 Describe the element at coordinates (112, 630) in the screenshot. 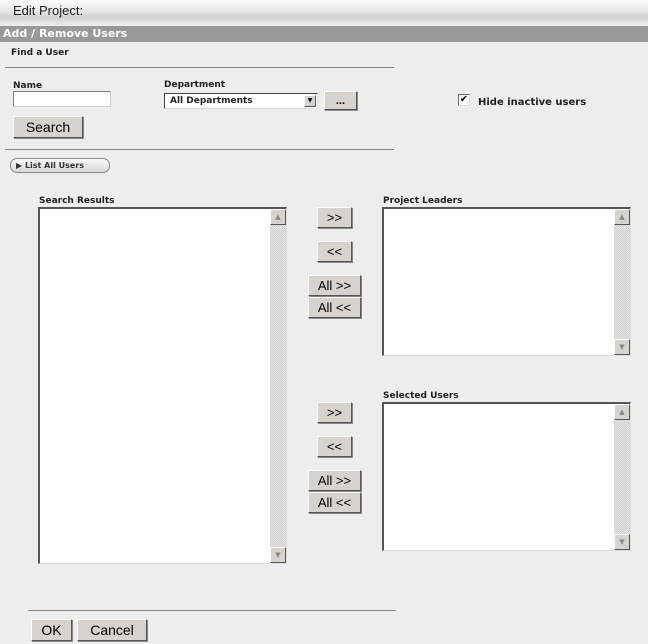

I see `cancel-button: Cancel` at that location.